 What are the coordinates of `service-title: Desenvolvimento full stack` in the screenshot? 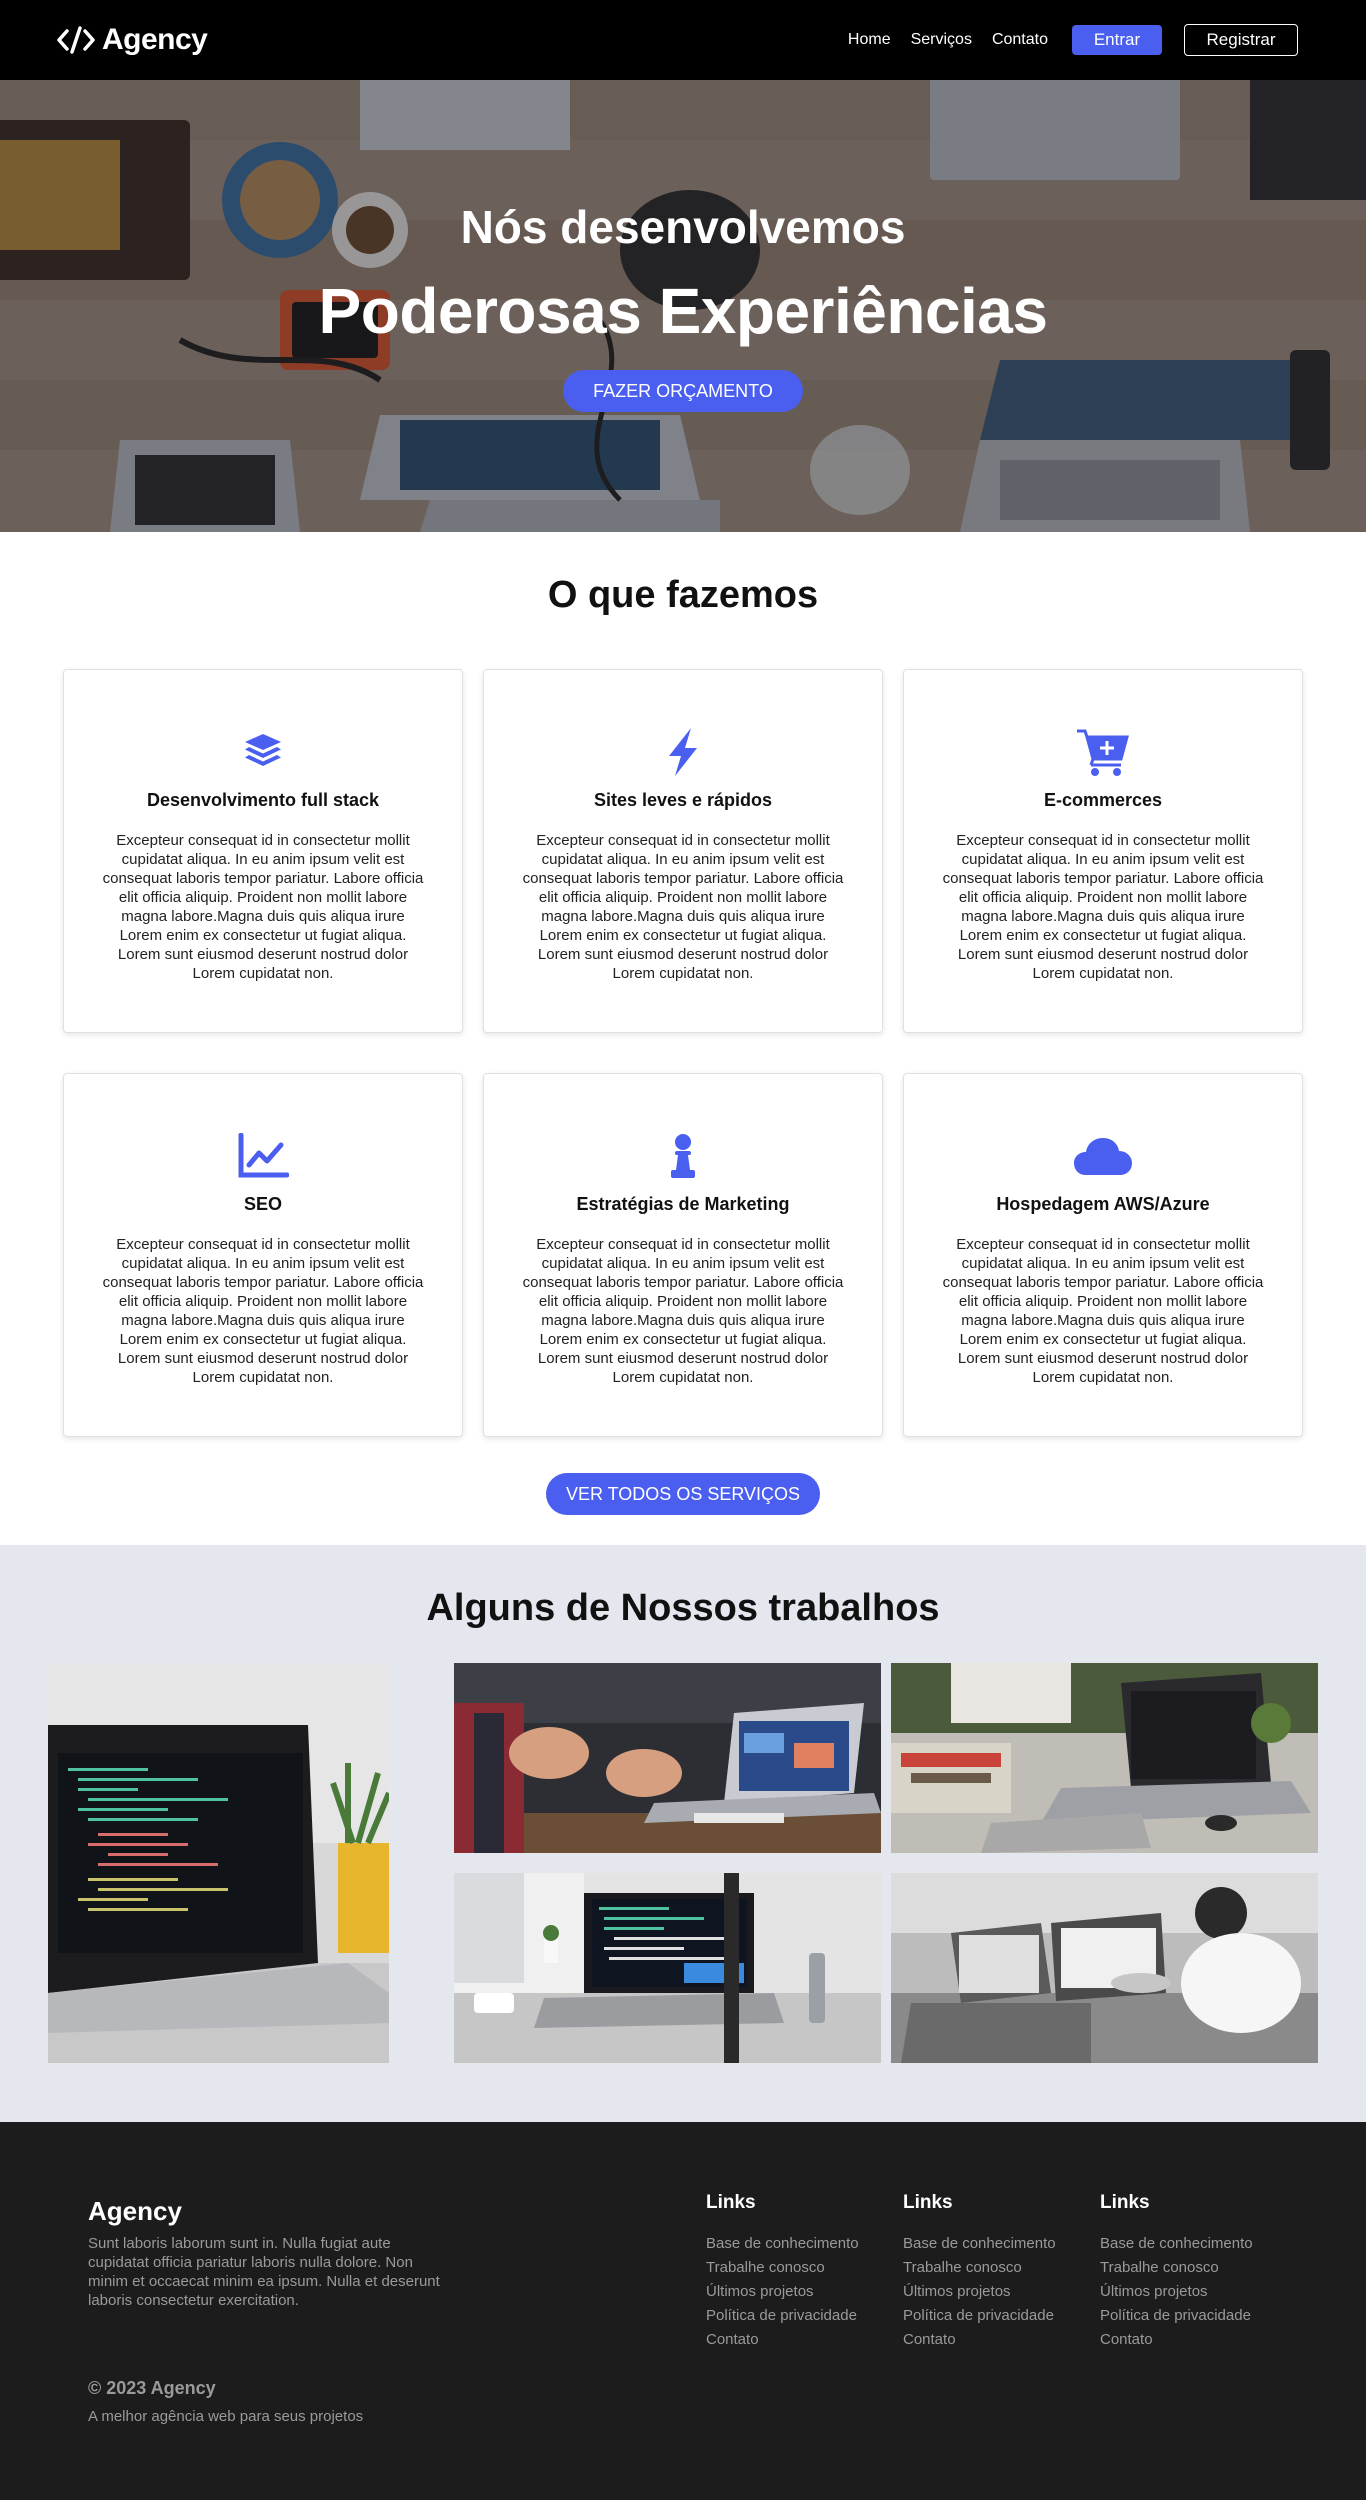 It's located at (263, 800).